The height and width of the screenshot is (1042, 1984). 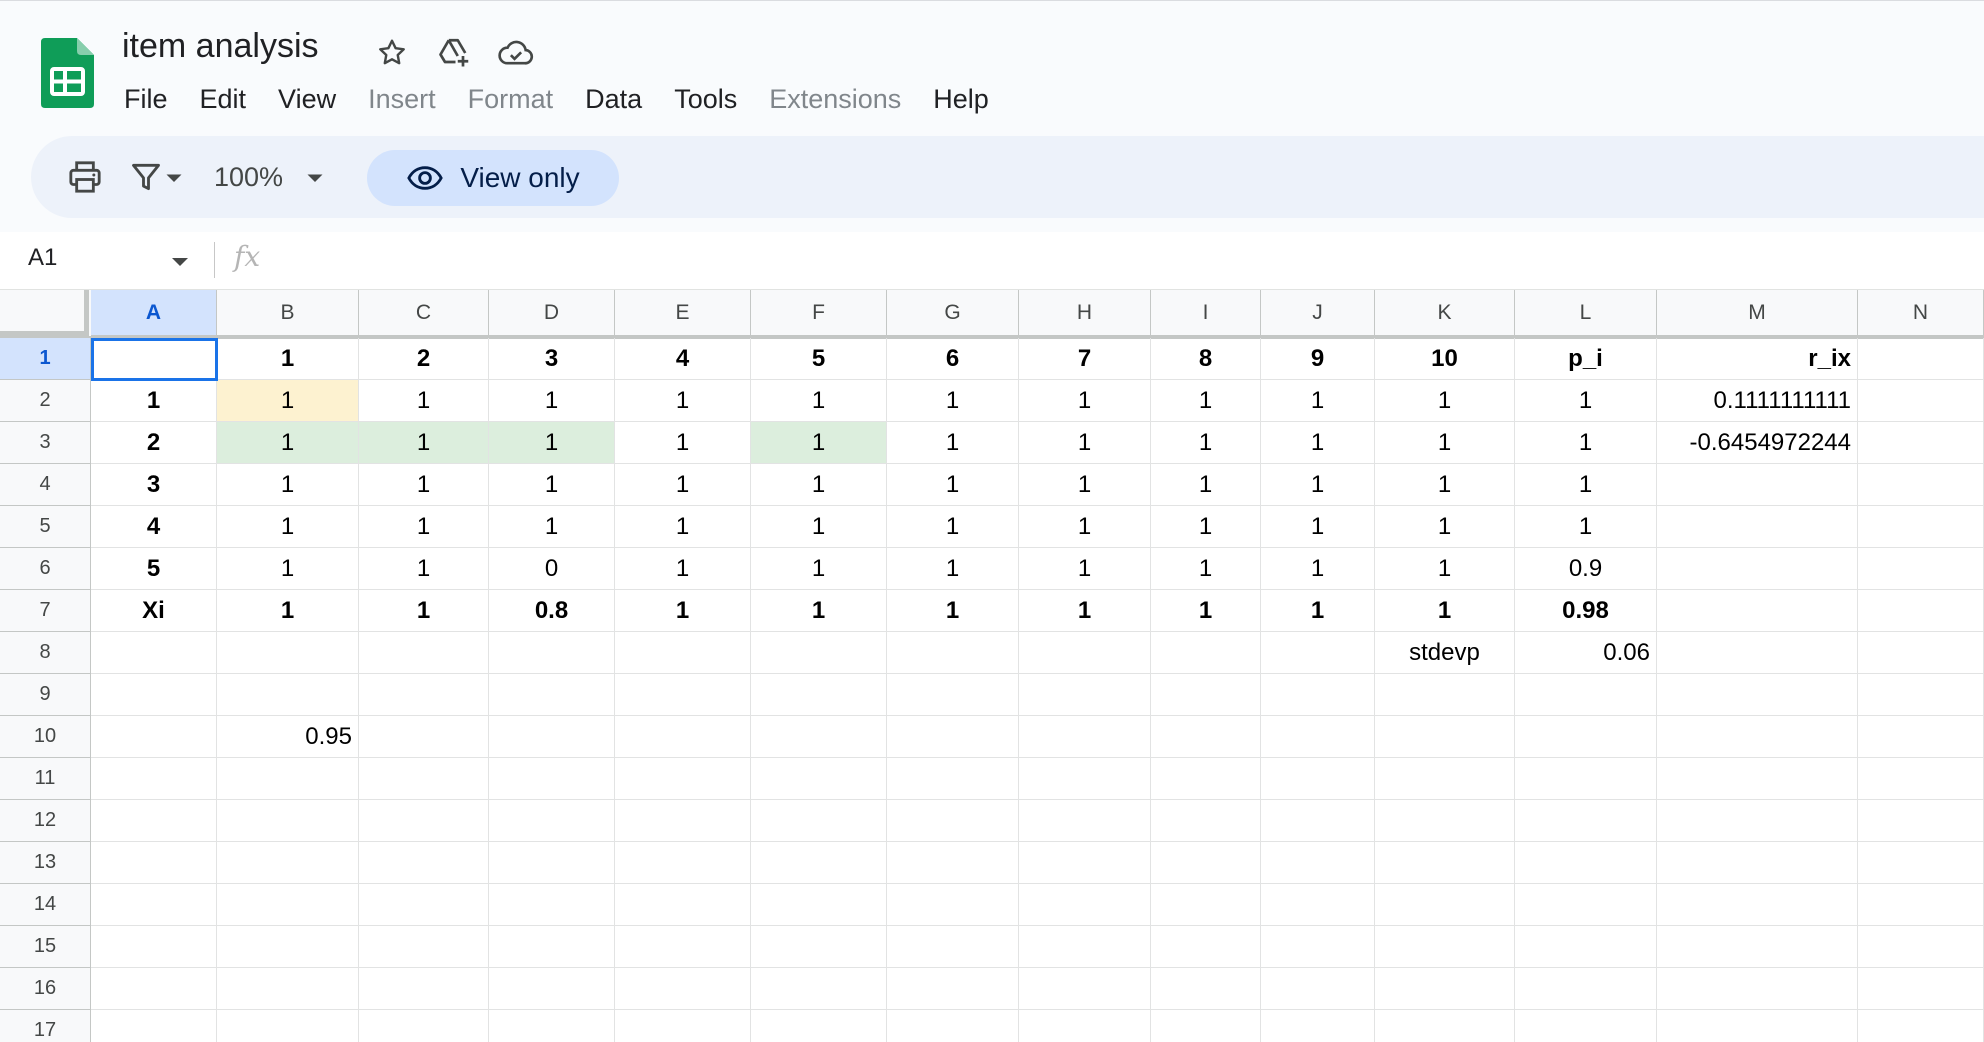 What do you see at coordinates (1206, 359) in the screenshot?
I see `cell-i1: 8` at bounding box center [1206, 359].